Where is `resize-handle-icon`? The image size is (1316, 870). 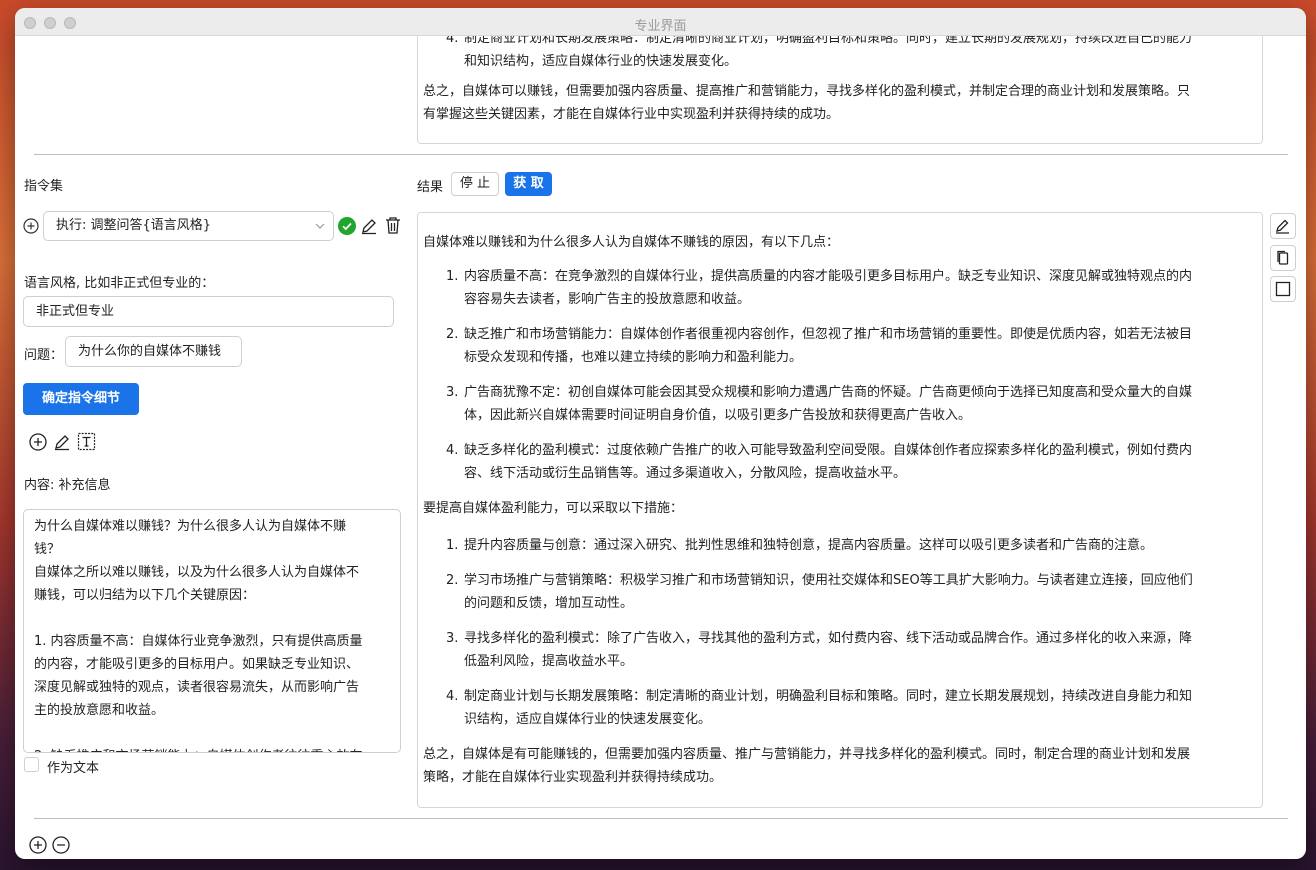 resize-handle-icon is located at coordinates (395, 747).